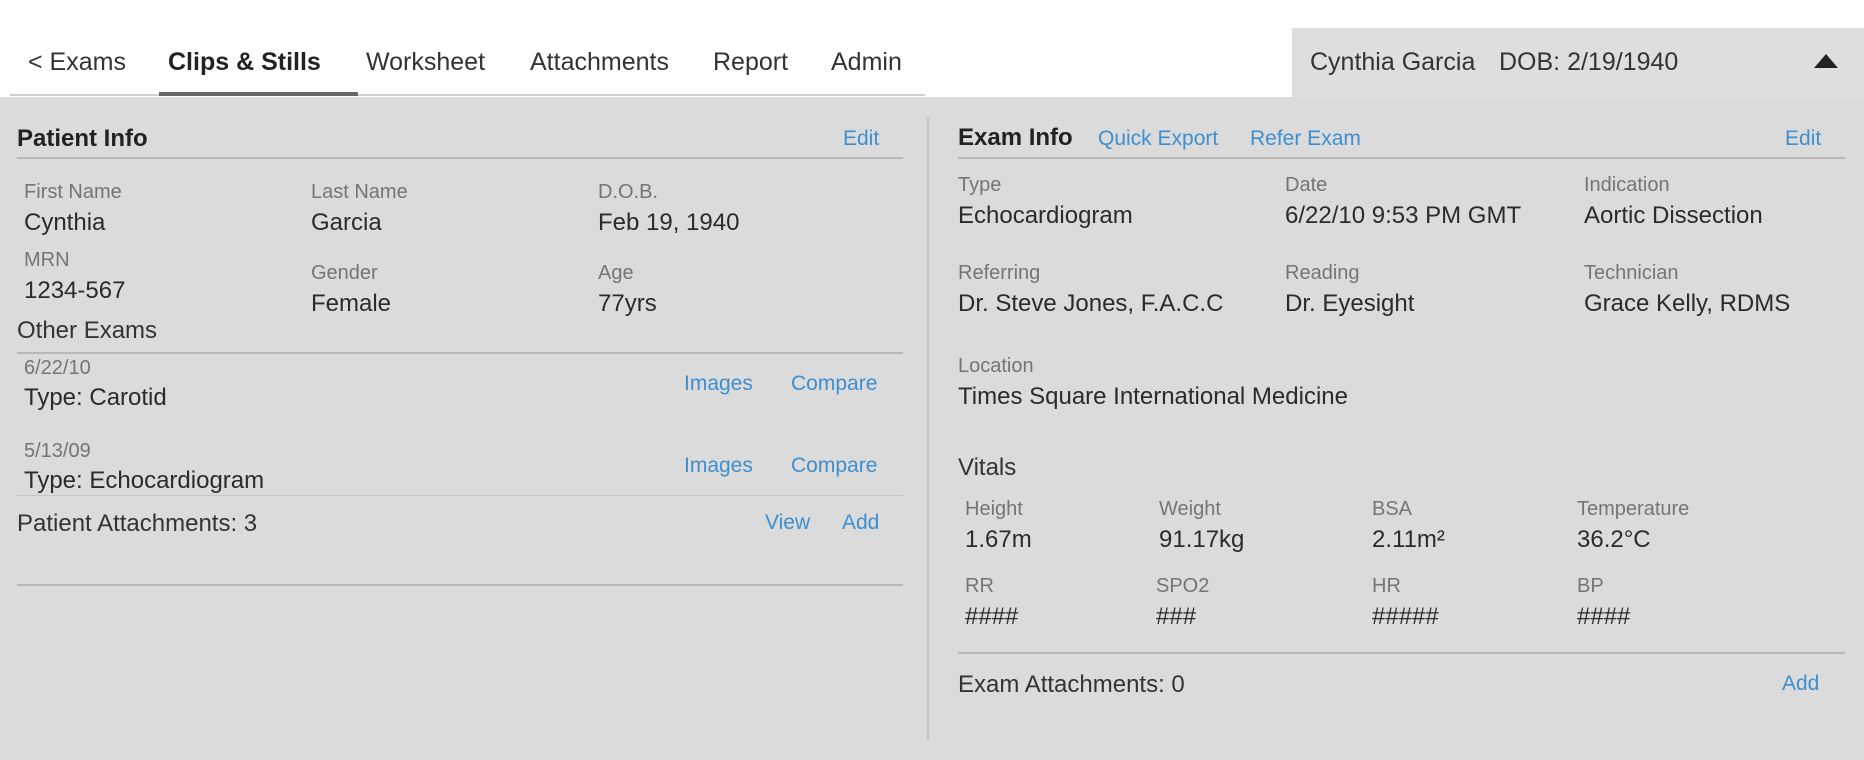  Describe the element at coordinates (1803, 139) in the screenshot. I see `exam-info-edit-link: Edit` at that location.